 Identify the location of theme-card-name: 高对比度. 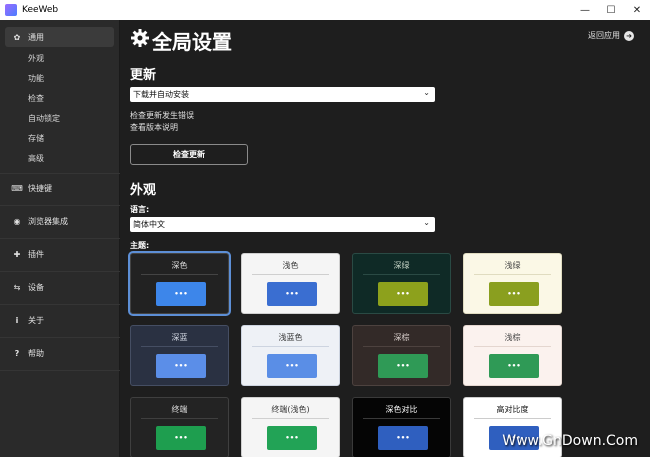
(512, 409).